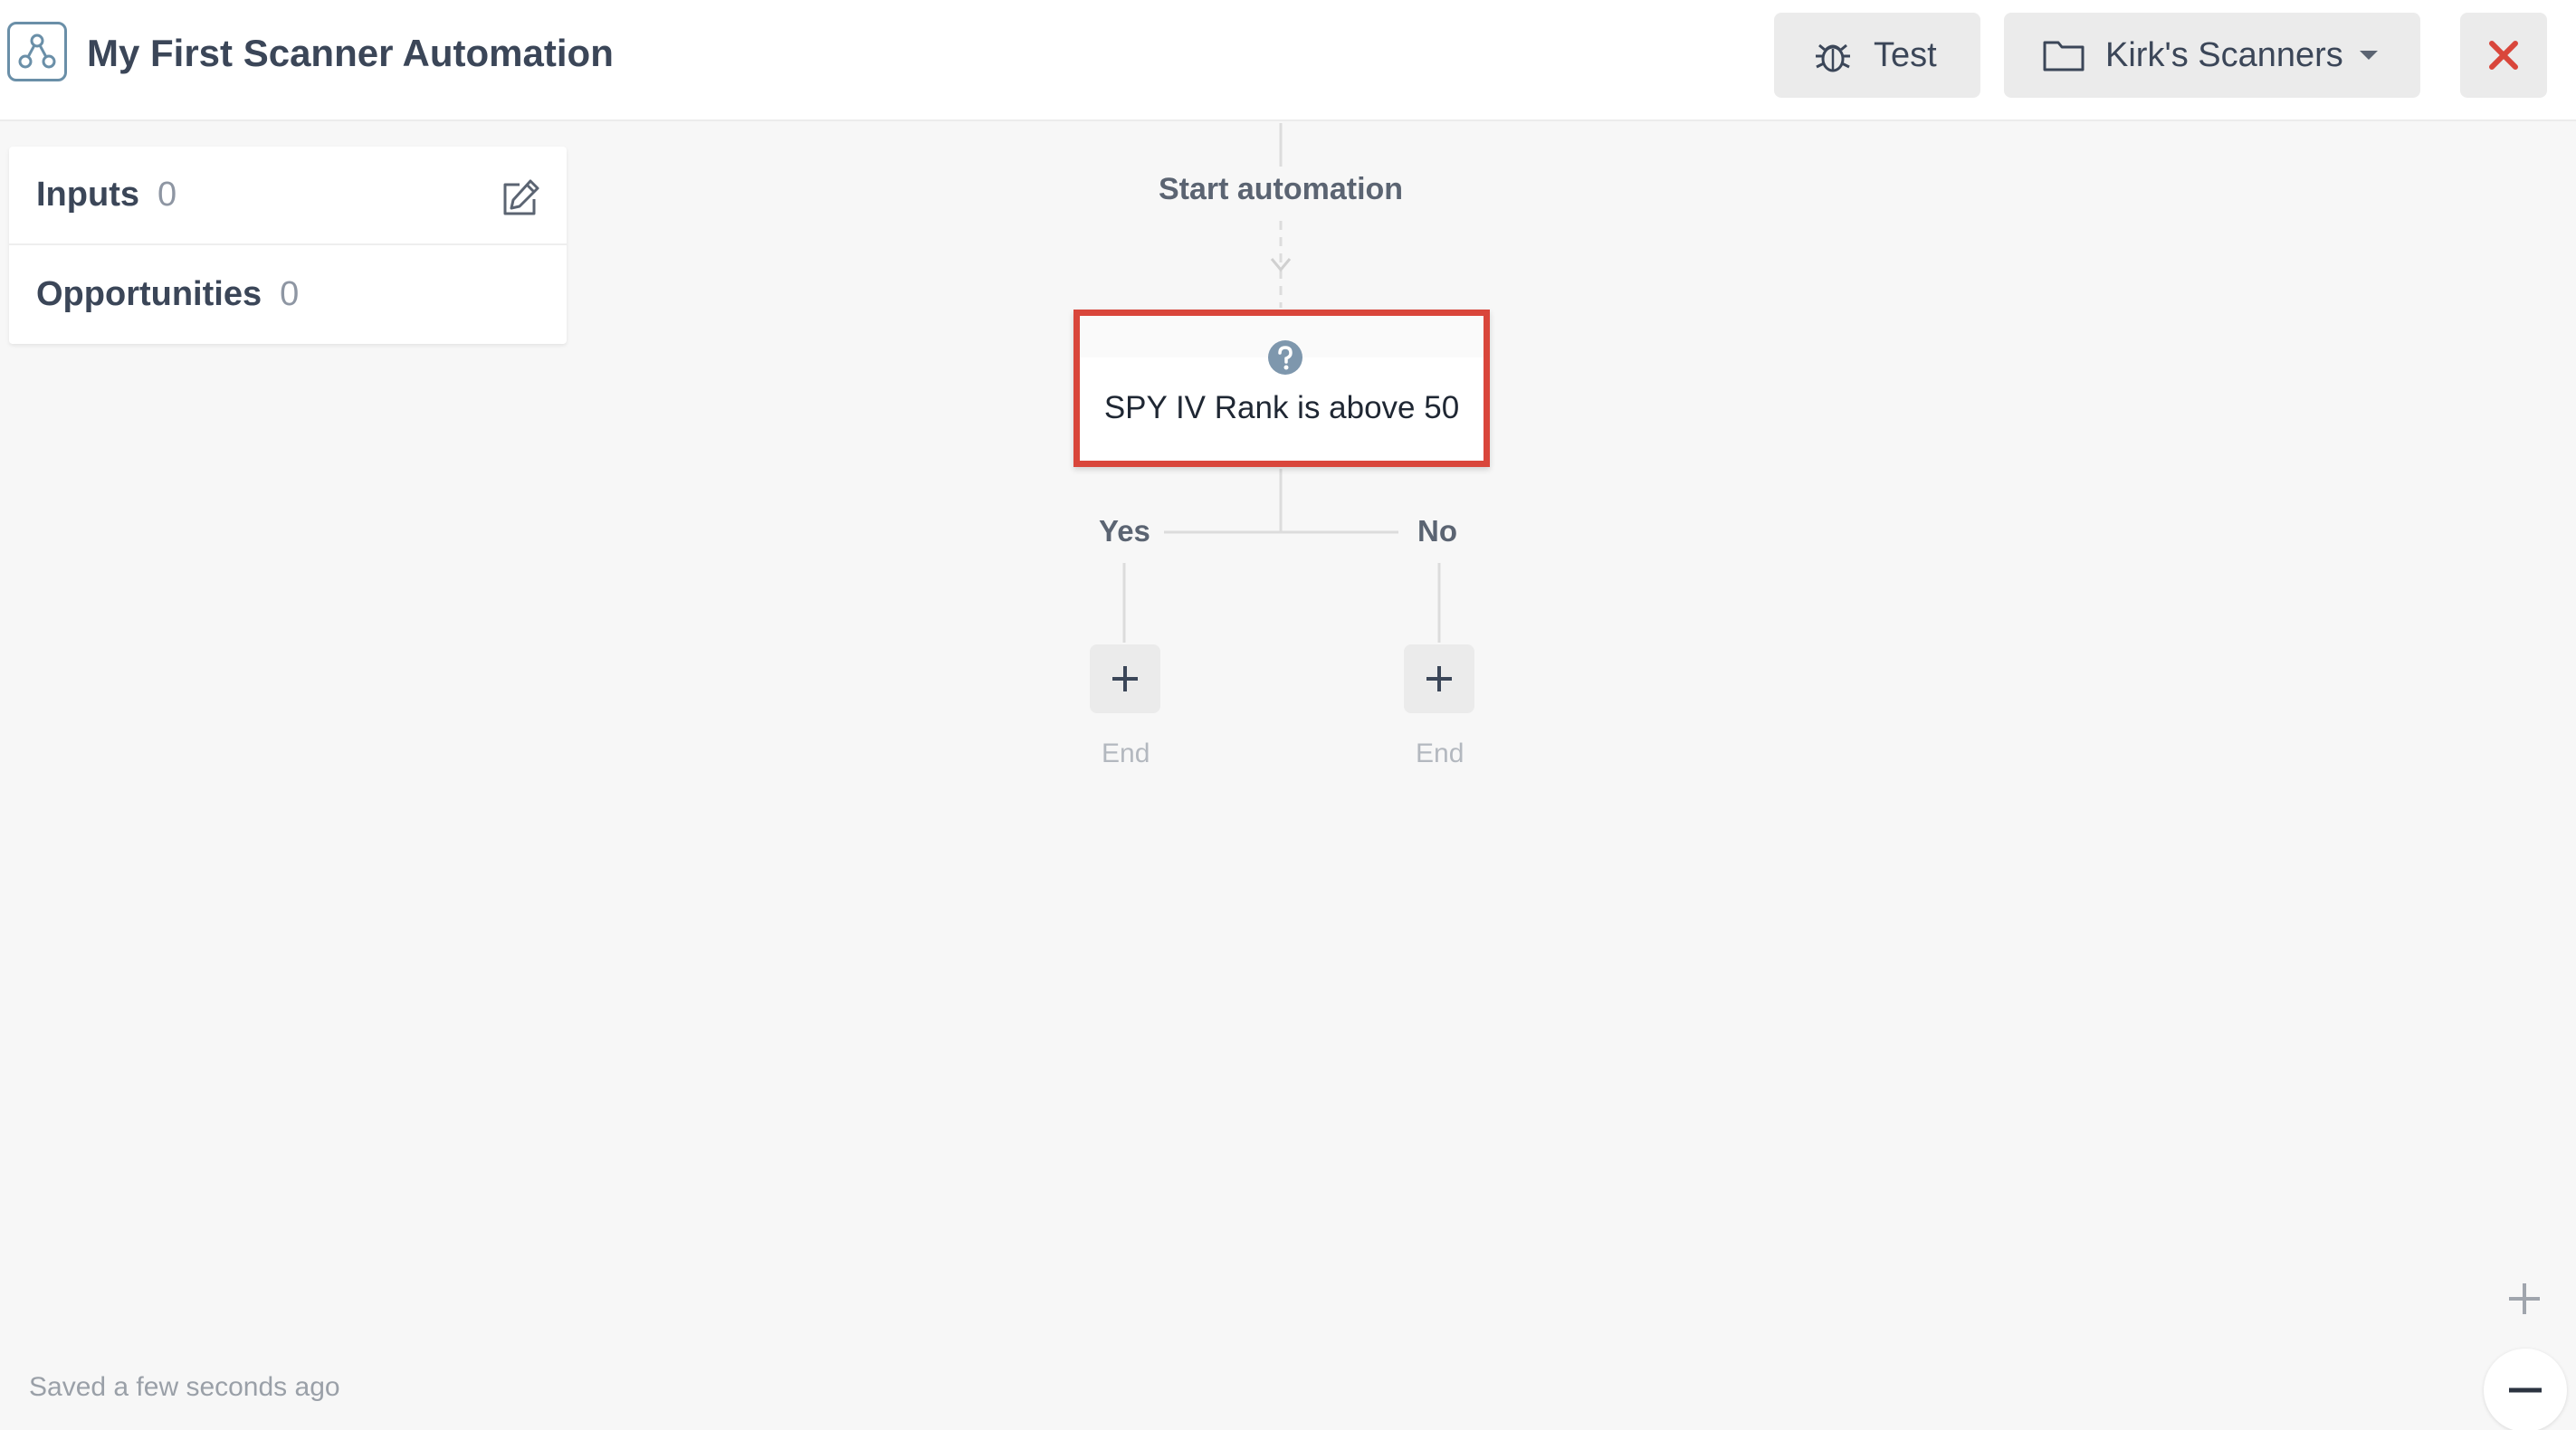 The width and height of the screenshot is (2576, 1430). I want to click on add-step-no-button, so click(1439, 678).